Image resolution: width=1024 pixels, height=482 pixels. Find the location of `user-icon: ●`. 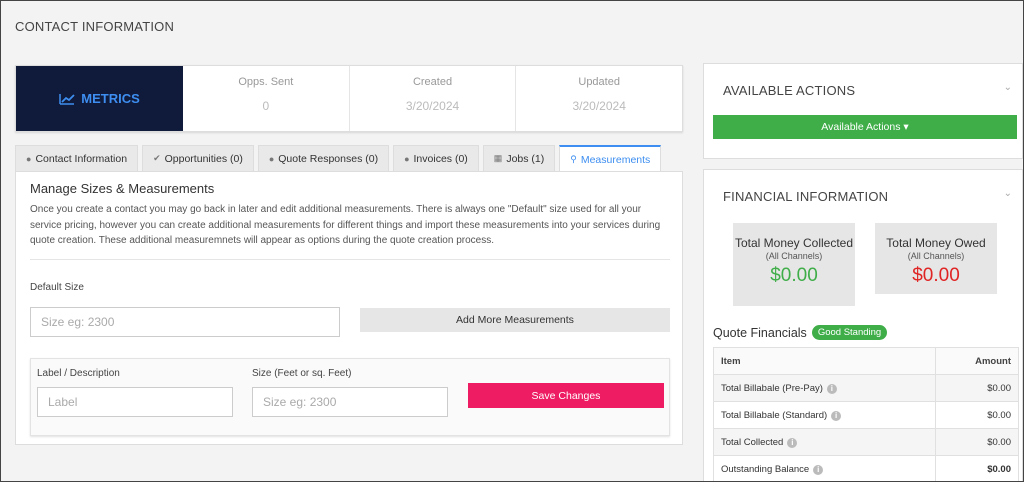

user-icon: ● is located at coordinates (29, 158).